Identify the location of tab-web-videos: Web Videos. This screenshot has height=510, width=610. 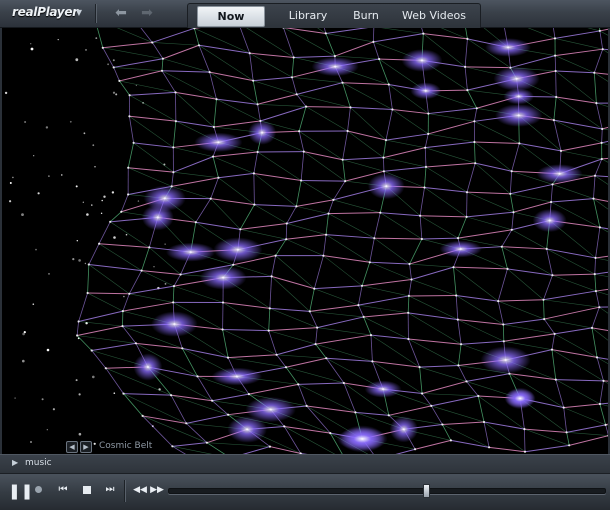
(434, 15).